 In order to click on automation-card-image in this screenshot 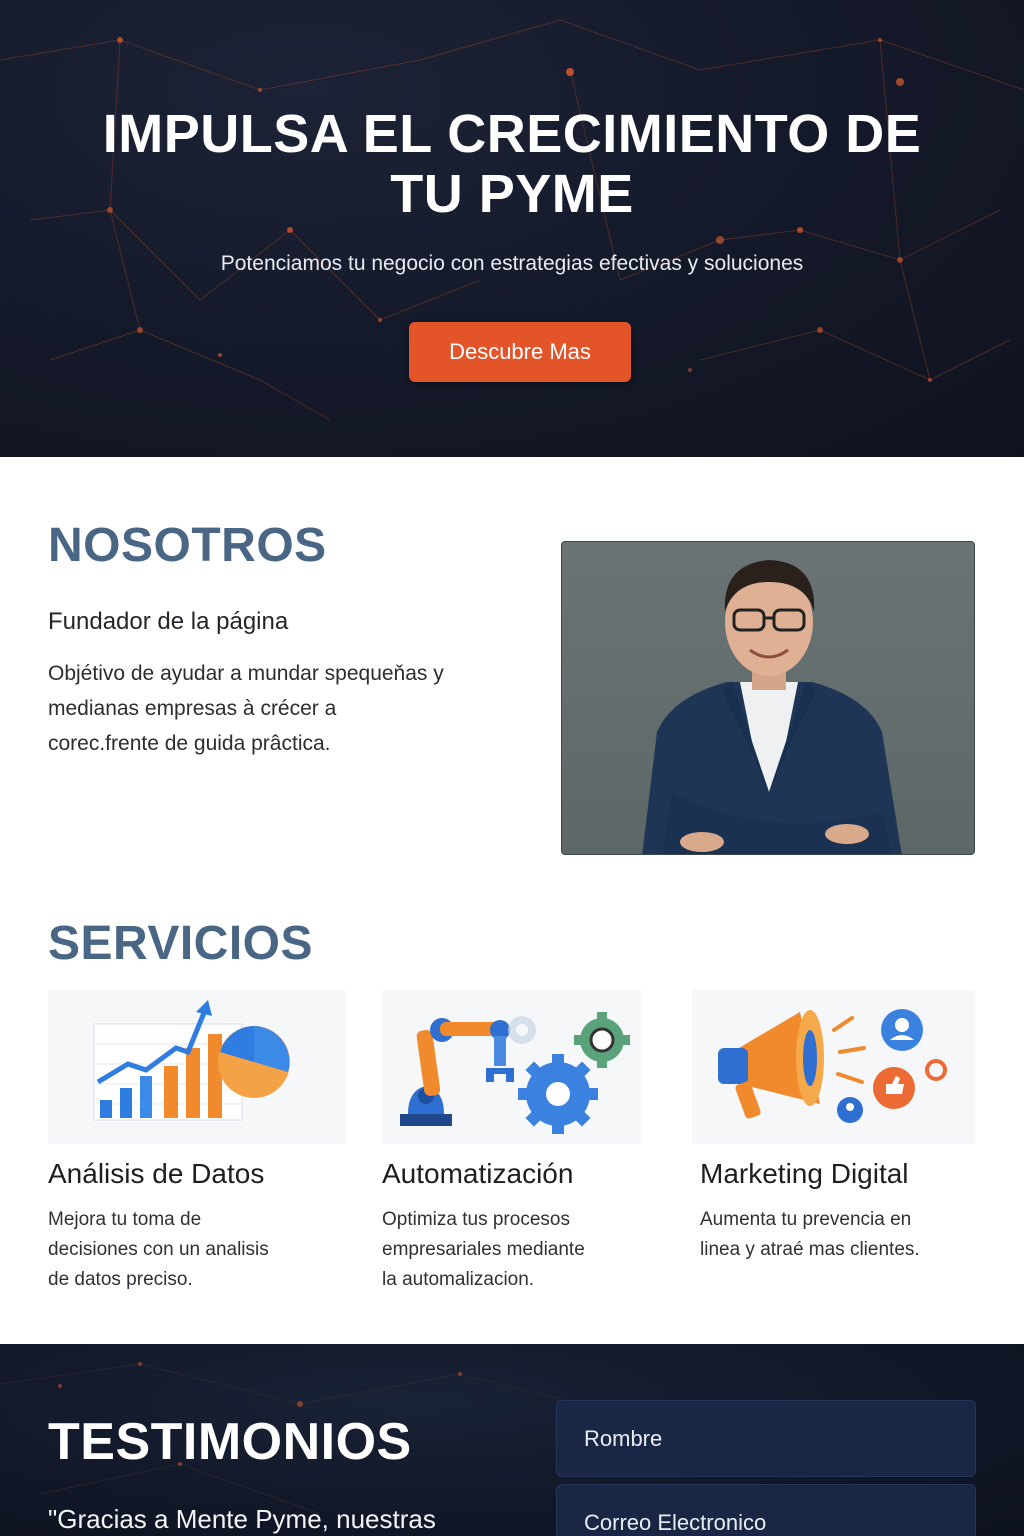, I will do `click(511, 1067)`.